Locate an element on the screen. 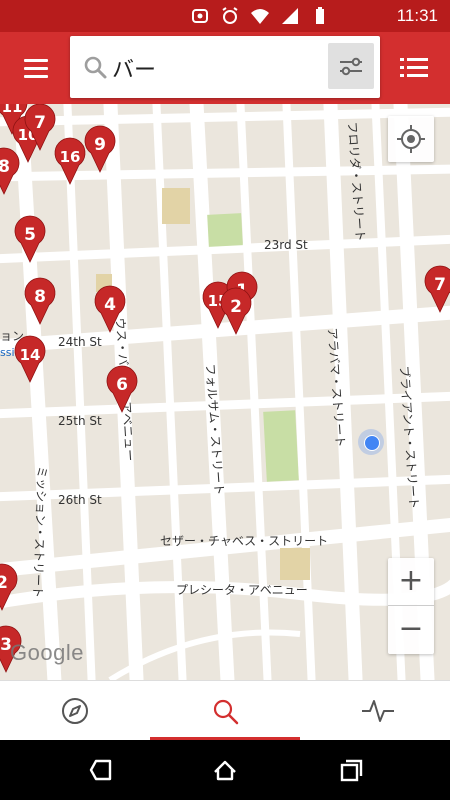  marker-label: 9 is located at coordinates (100, 145).